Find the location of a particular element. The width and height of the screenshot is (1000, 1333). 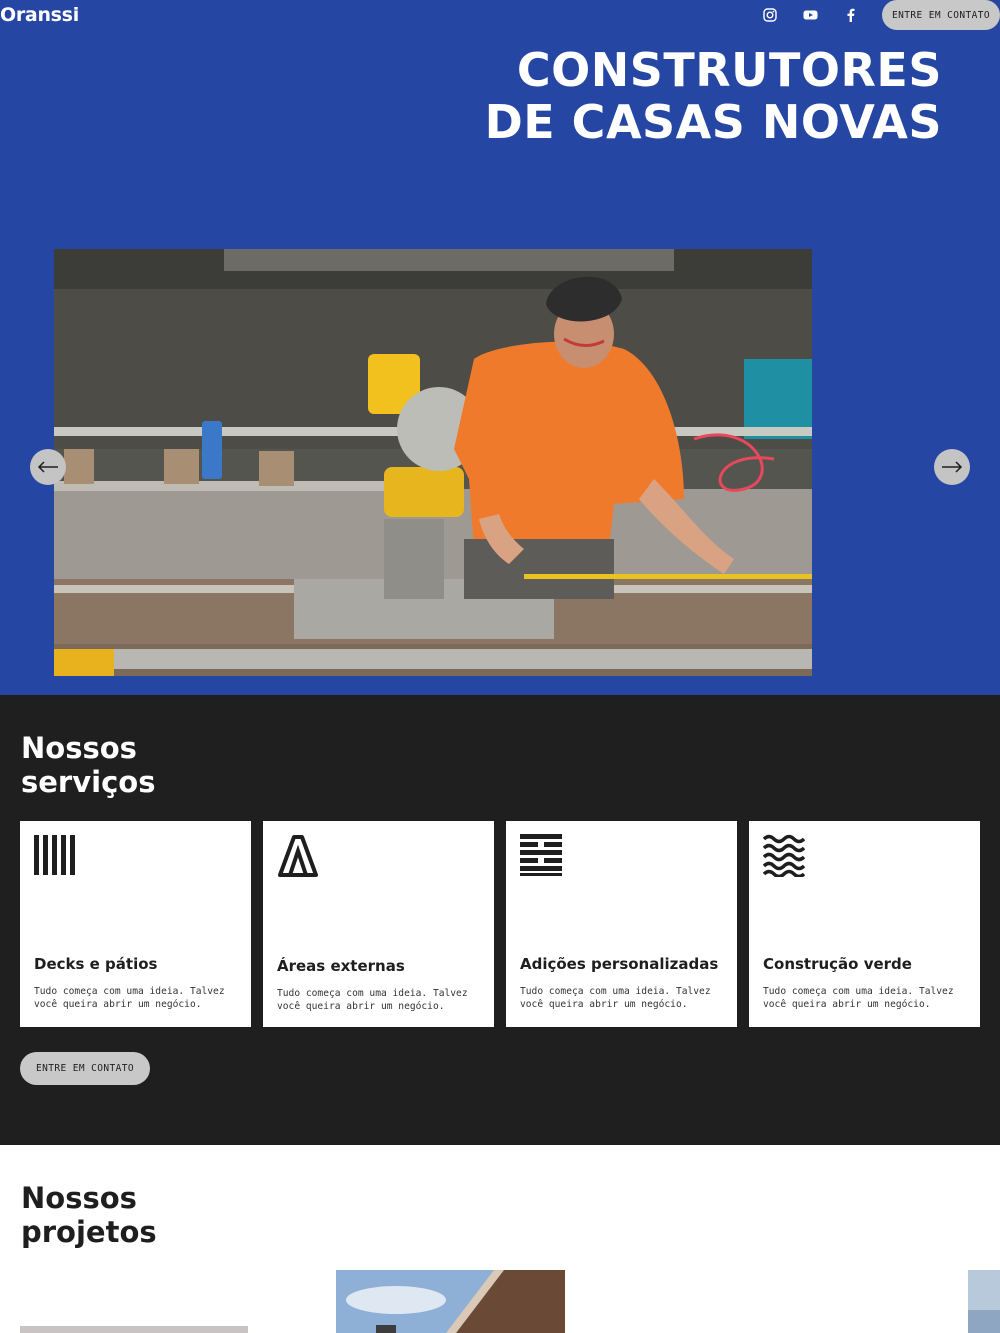

services-title-line2: serviços is located at coordinates (88, 782).